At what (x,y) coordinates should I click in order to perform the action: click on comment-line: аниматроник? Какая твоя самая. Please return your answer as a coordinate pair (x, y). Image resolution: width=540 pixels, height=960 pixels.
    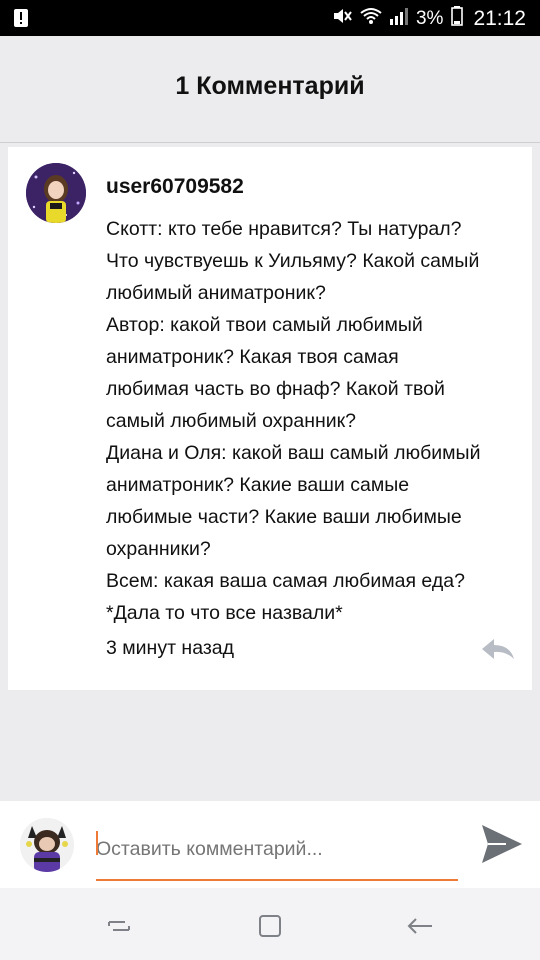
    Looking at the image, I should click on (252, 357).